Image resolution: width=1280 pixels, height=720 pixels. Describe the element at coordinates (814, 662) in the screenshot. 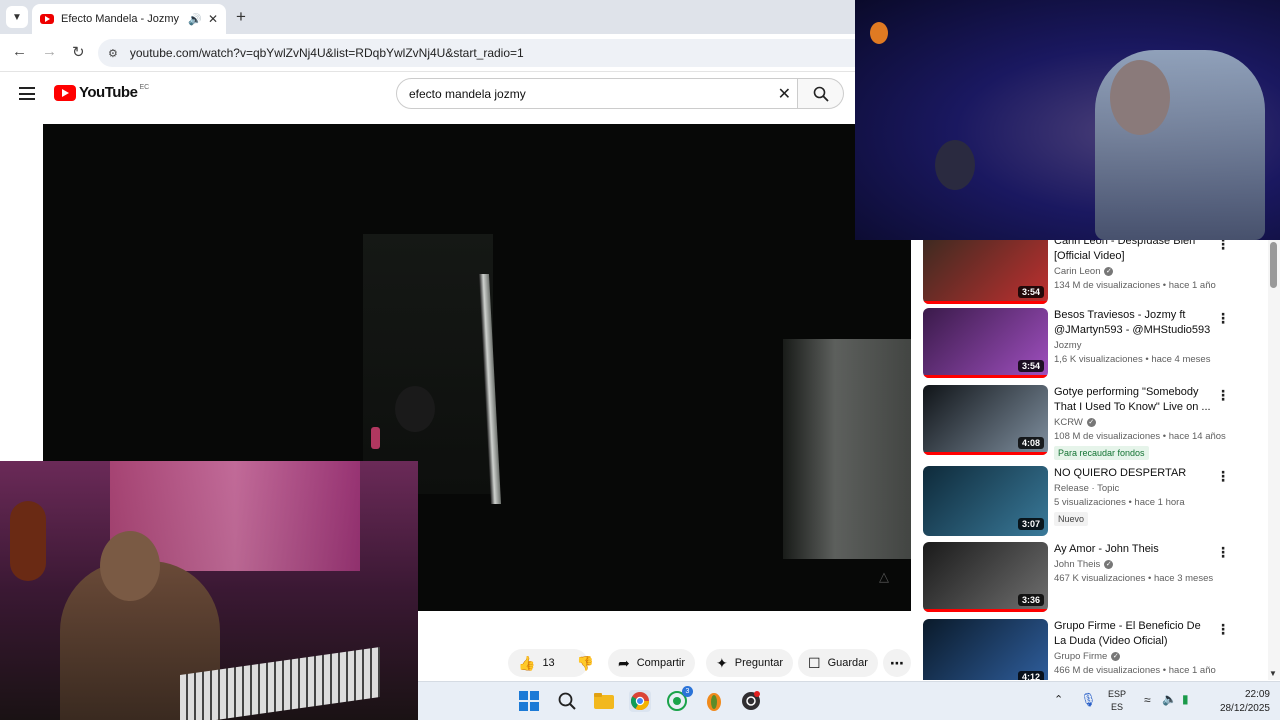

I see `bookmark-icon: ☐` at that location.